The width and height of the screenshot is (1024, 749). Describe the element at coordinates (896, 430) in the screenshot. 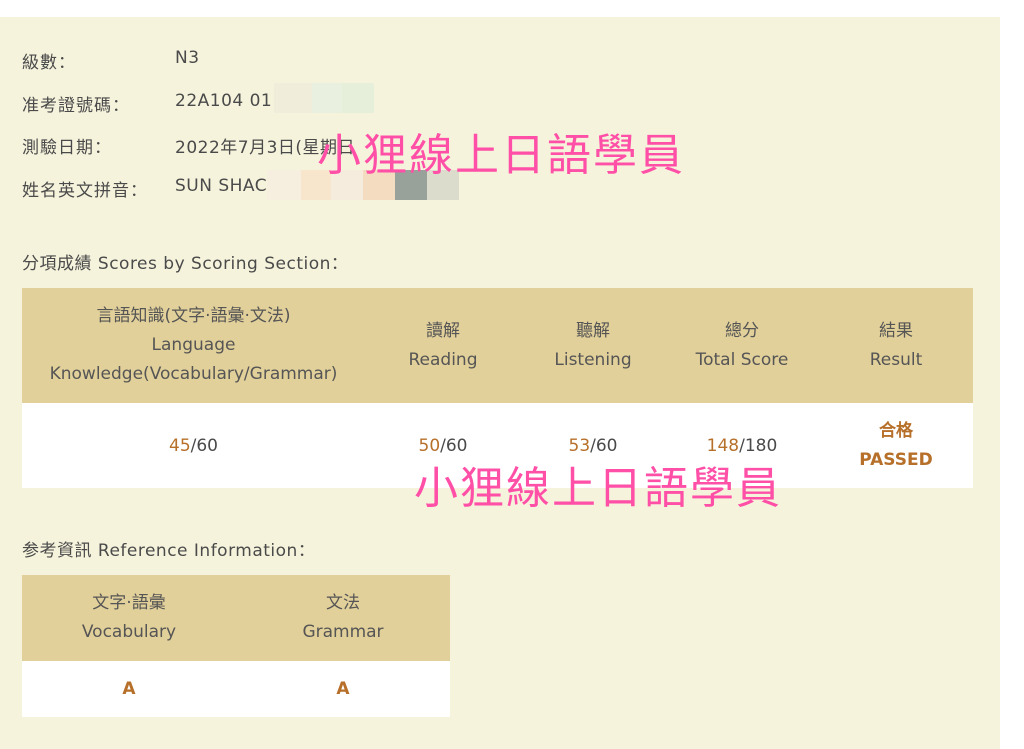

I see `result-zh: 合格` at that location.